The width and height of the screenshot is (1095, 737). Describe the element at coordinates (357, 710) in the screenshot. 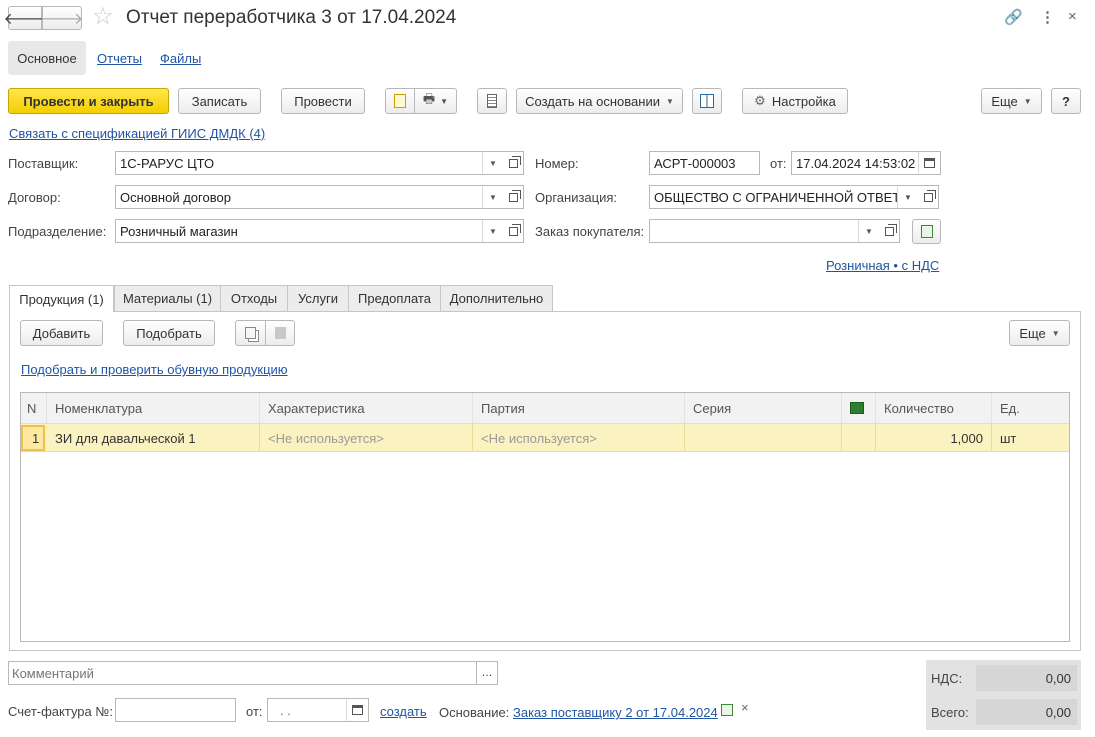

I see `invoice-calendar-button` at that location.